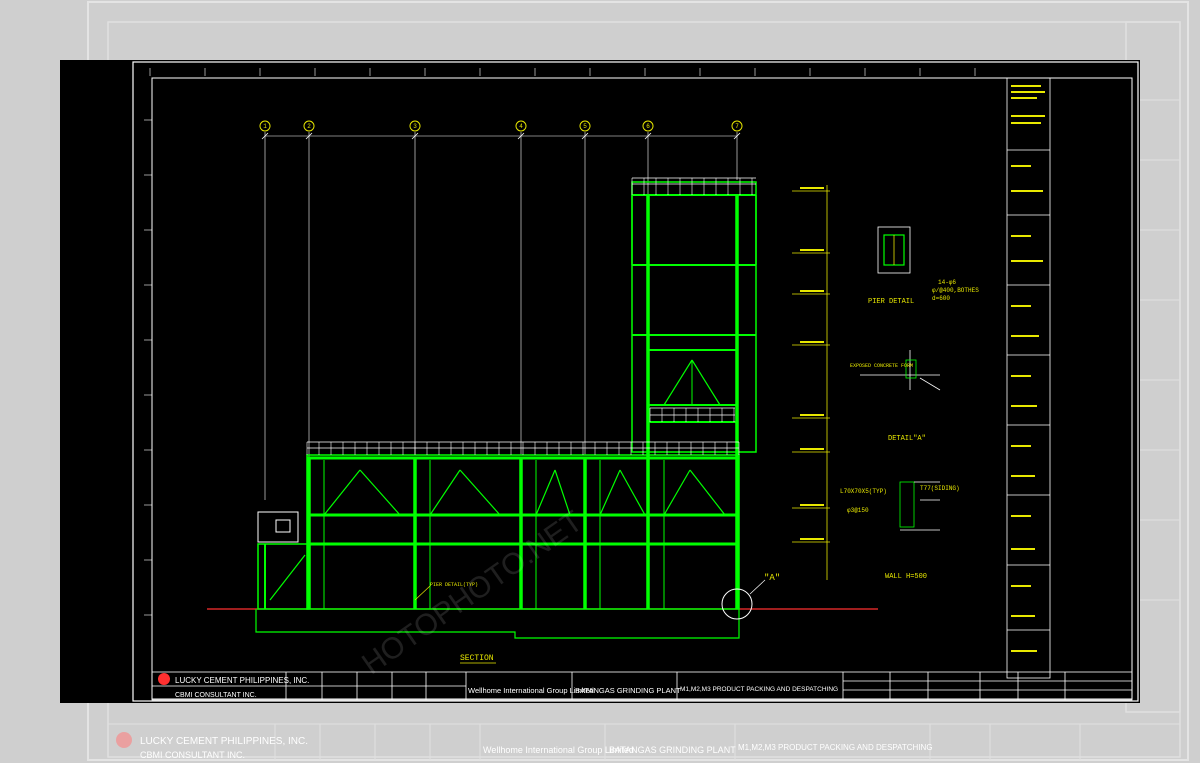 The height and width of the screenshot is (763, 1200). What do you see at coordinates (224, 741) in the screenshot?
I see `bg-company: LUCKY CEMENT PHILIPPINES, INC.` at bounding box center [224, 741].